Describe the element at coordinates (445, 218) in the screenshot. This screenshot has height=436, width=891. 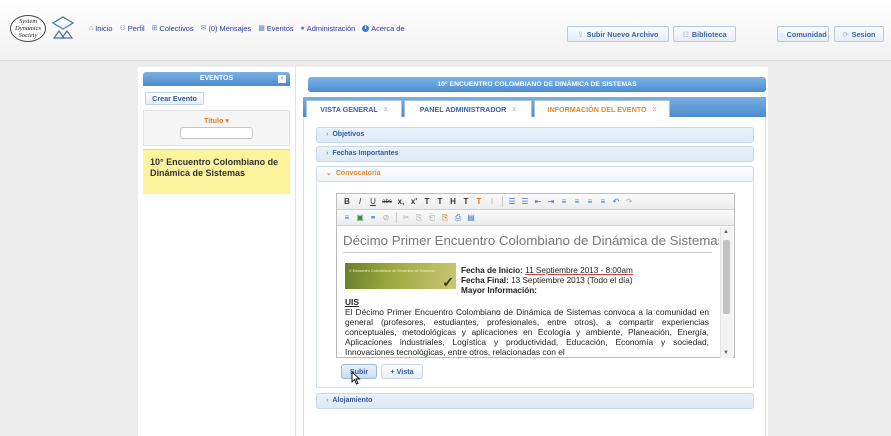
I see `paste-word-icon: ⎘` at that location.